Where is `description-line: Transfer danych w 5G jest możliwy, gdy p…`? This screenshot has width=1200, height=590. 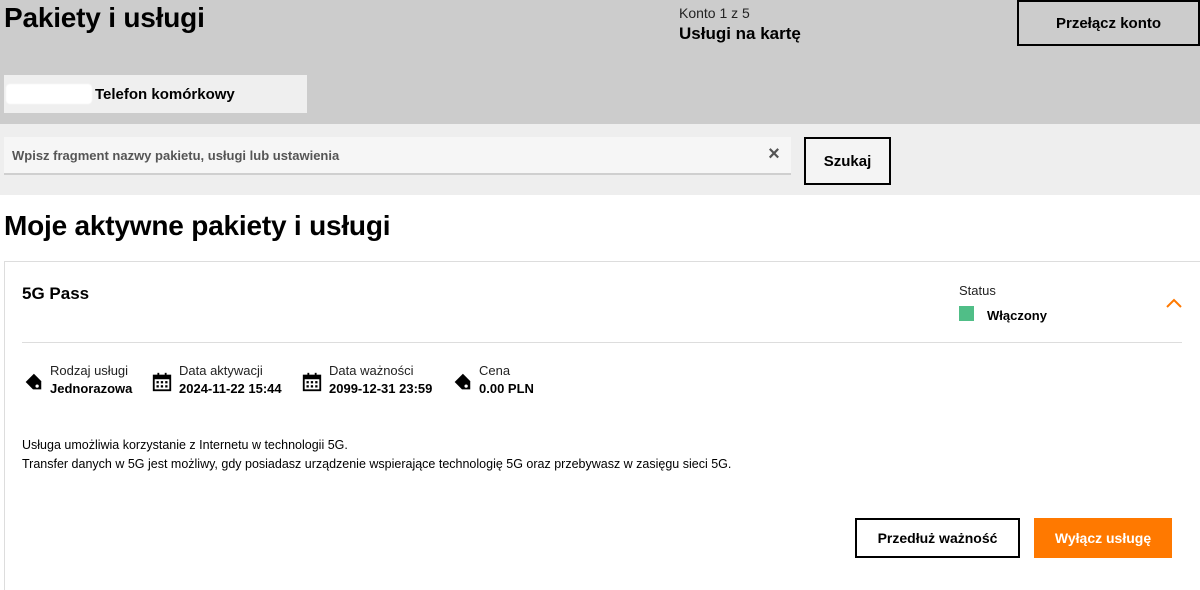
description-line: Transfer danych w 5G jest możliwy, gdy p… is located at coordinates (377, 464).